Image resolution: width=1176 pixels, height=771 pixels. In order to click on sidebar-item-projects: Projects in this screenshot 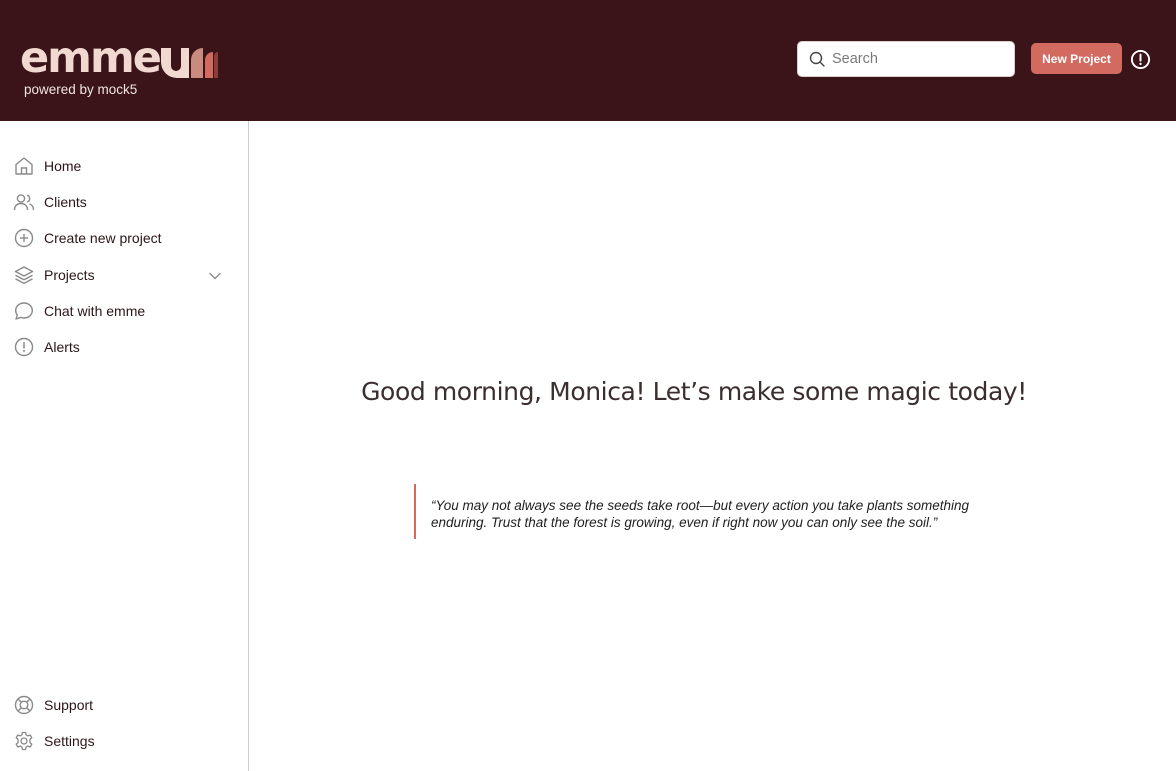, I will do `click(124, 275)`.